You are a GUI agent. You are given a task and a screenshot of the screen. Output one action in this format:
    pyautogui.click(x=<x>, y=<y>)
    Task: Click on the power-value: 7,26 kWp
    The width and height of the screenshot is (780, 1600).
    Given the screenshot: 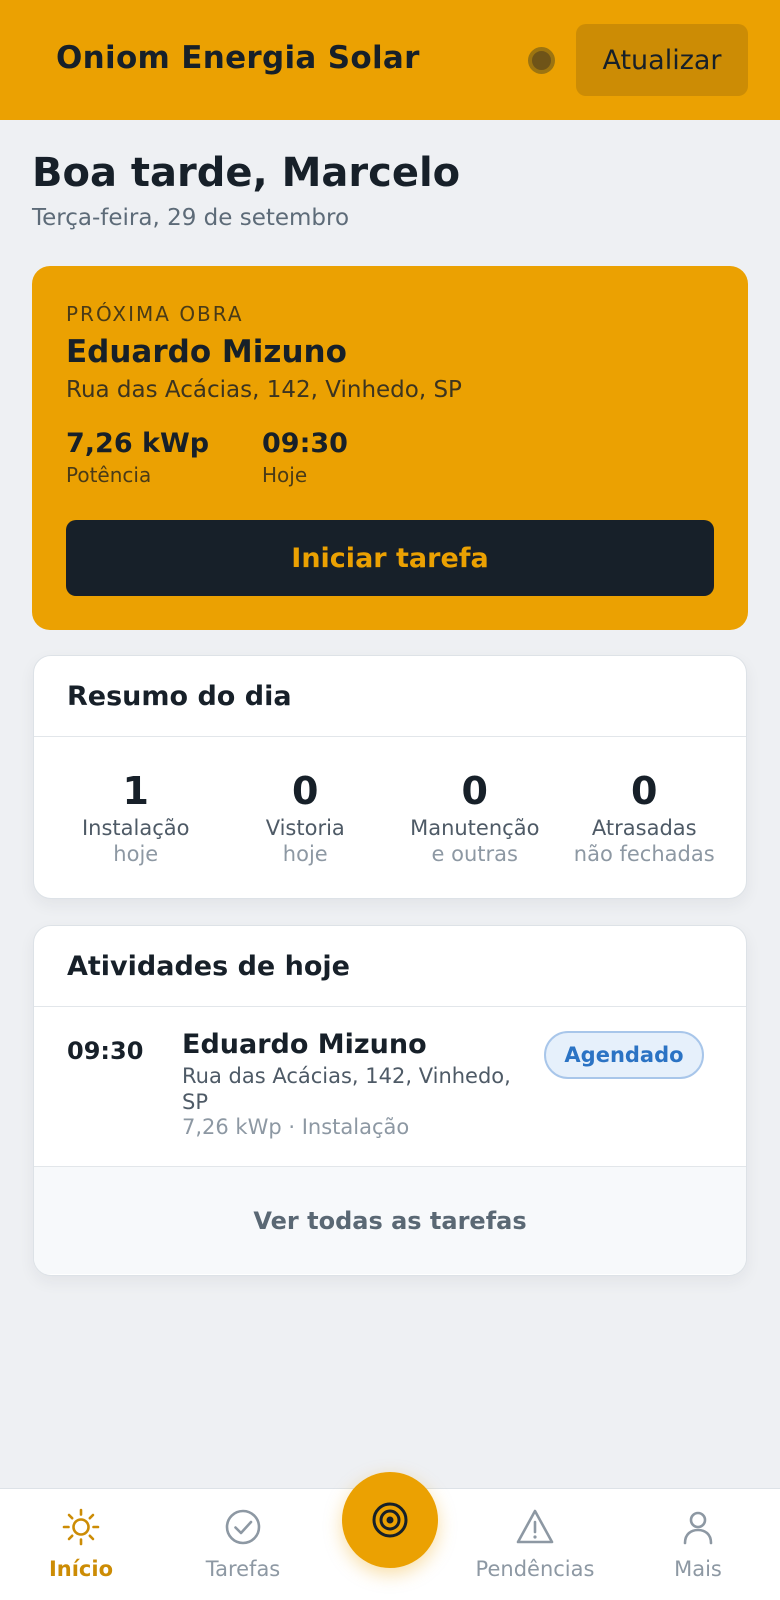 What is the action you would take?
    pyautogui.click(x=138, y=443)
    